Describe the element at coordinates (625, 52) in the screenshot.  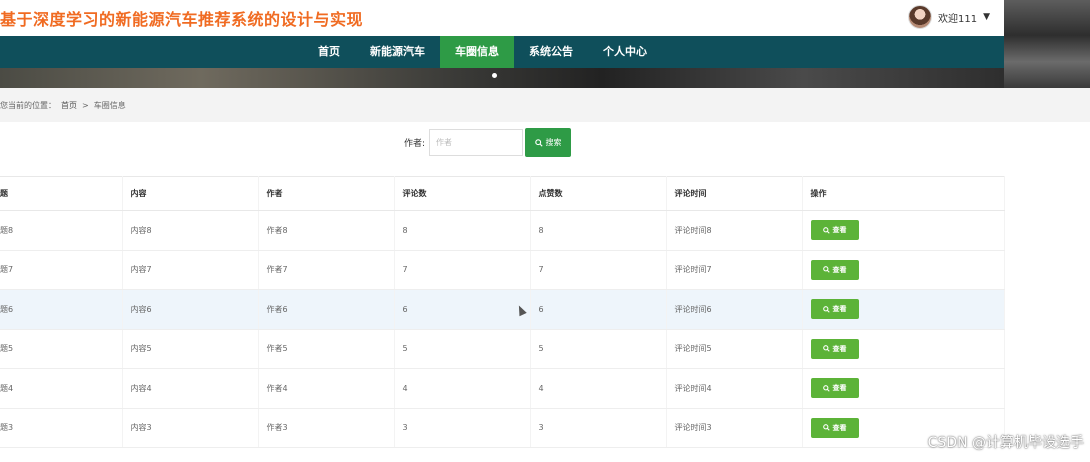
I see `nav-item-personal-center: 个人中心` at that location.